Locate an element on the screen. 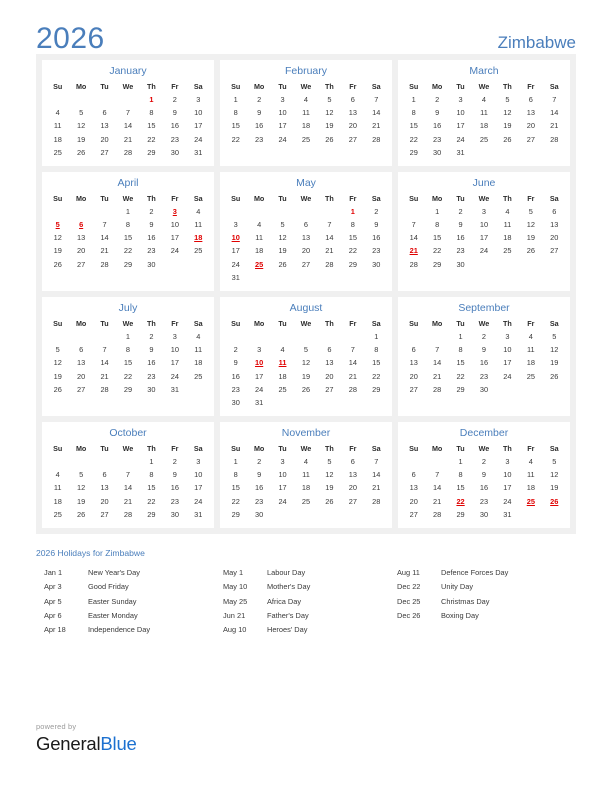  holiday-name: Father's Day is located at coordinates (287, 615).